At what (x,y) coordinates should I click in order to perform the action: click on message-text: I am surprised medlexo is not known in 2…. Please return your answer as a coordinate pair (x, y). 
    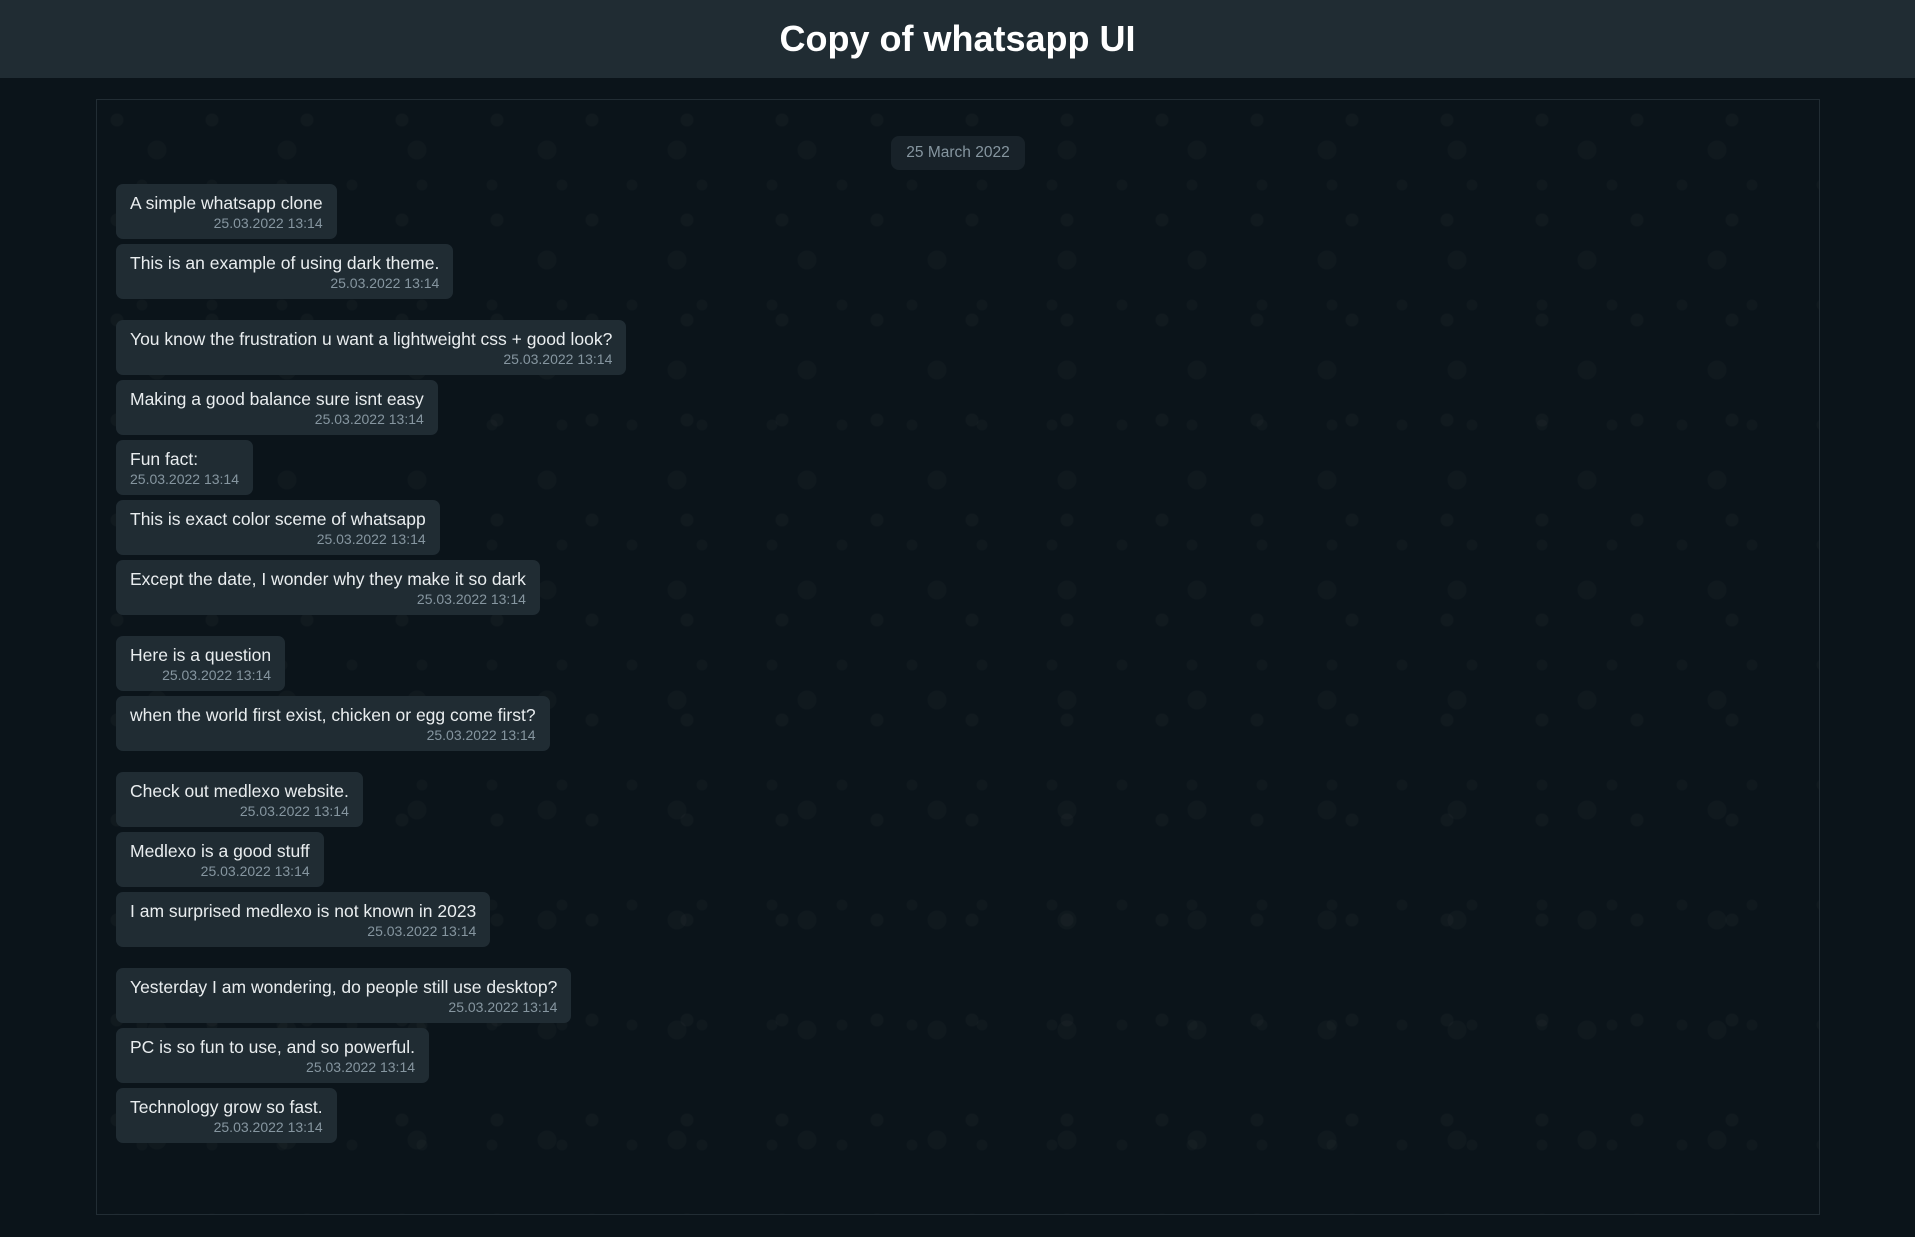
    Looking at the image, I should click on (303, 911).